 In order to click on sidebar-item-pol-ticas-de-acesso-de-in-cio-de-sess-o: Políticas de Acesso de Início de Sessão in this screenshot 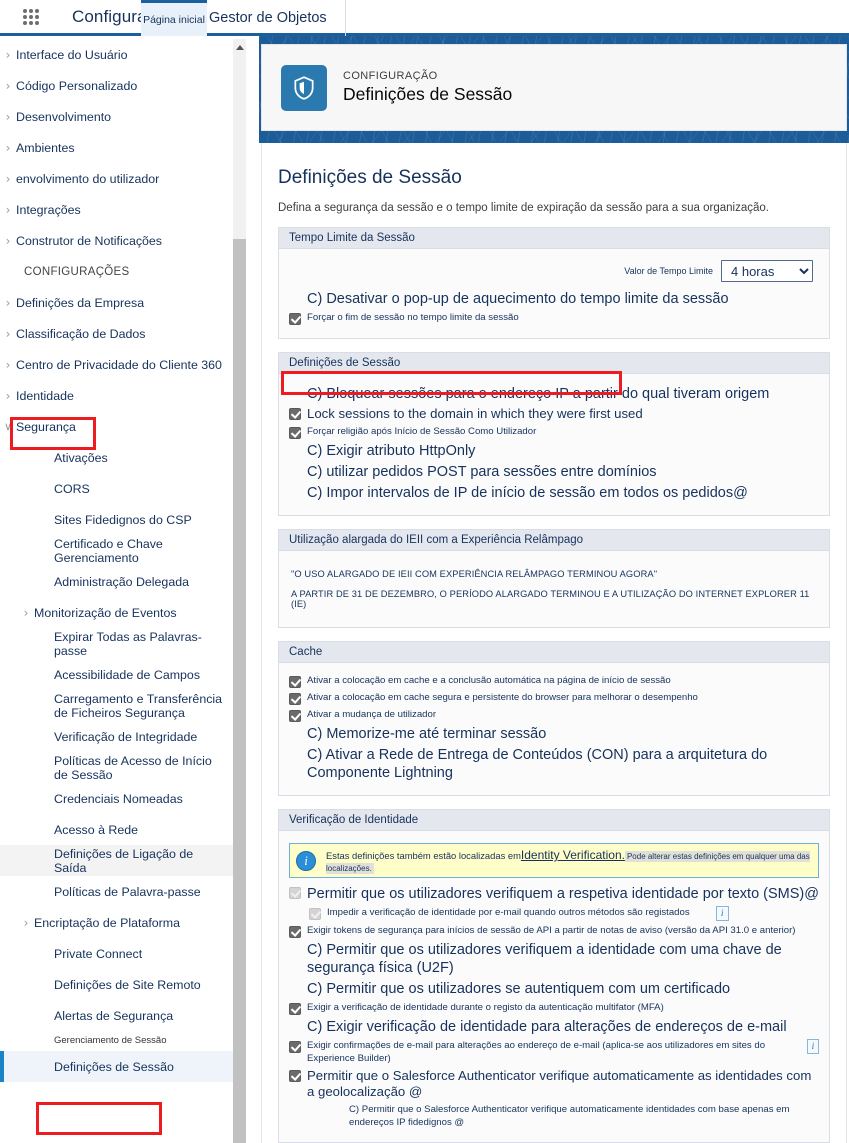, I will do `click(116, 767)`.